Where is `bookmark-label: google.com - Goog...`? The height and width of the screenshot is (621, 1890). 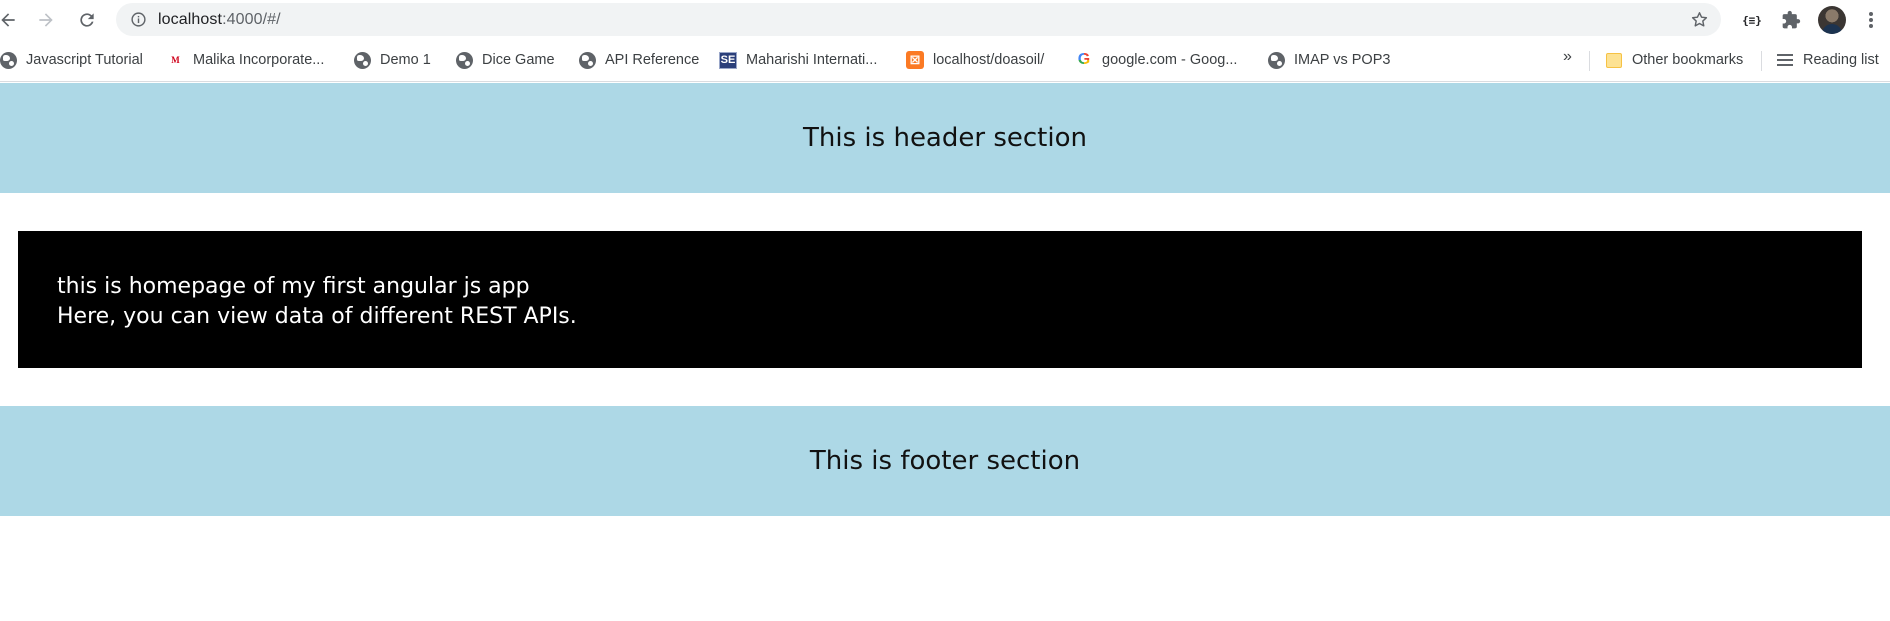
bookmark-label: google.com - Goog... is located at coordinates (1170, 60).